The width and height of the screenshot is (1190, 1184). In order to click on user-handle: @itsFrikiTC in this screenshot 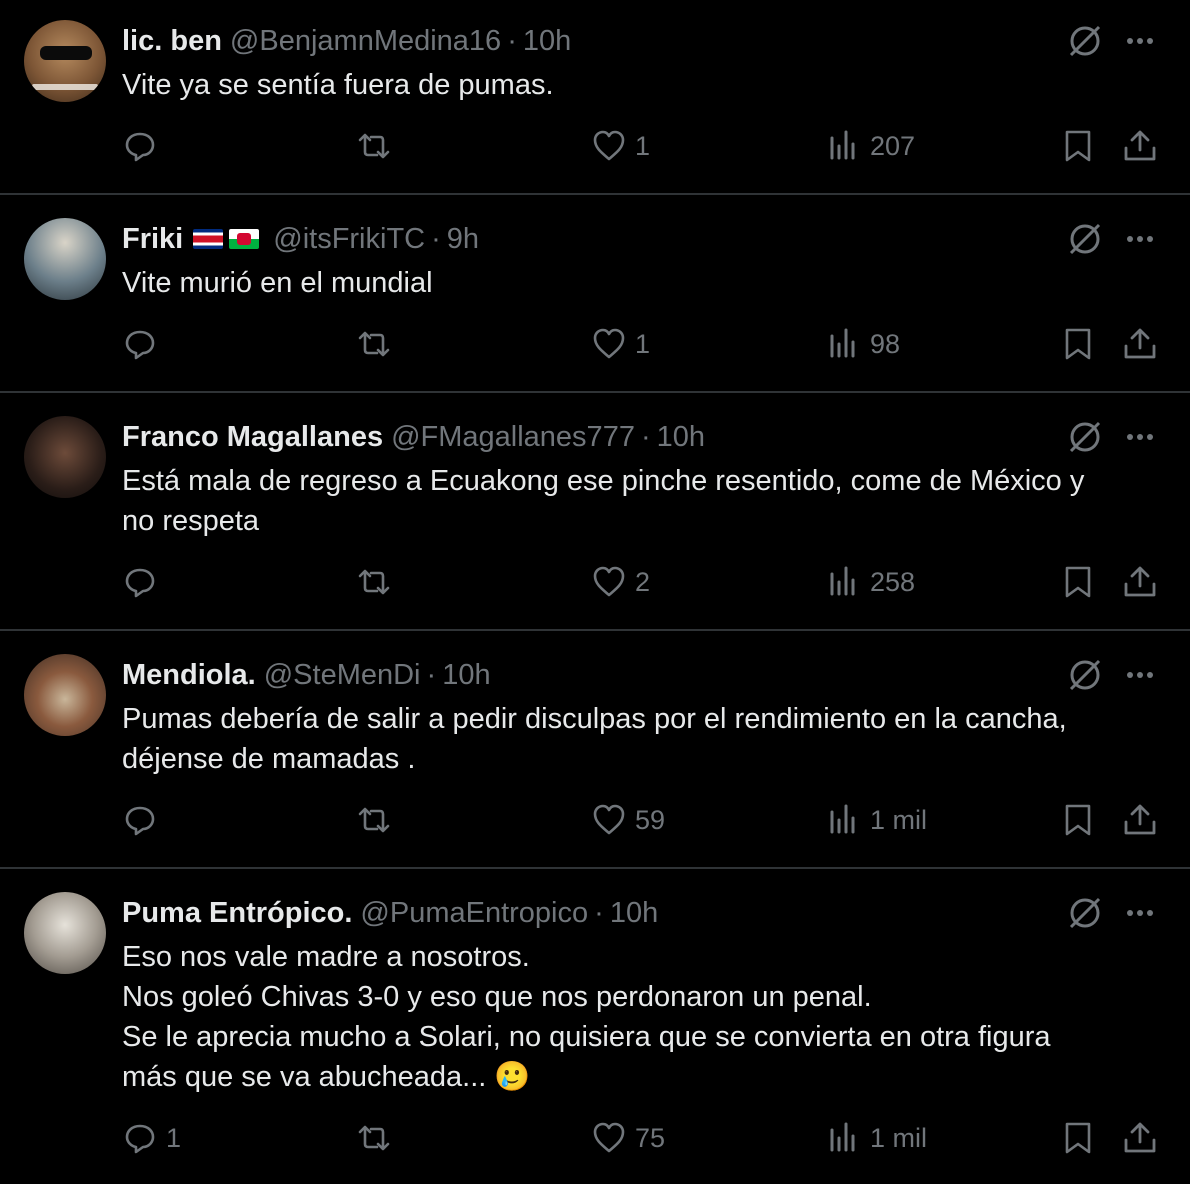, I will do `click(349, 239)`.